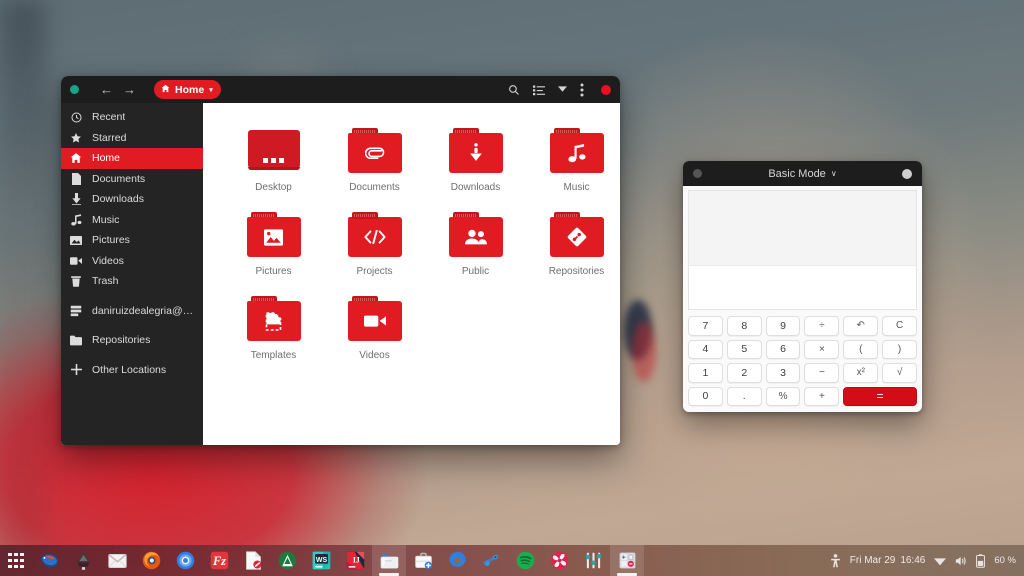  I want to click on battery-icon, so click(981, 560).